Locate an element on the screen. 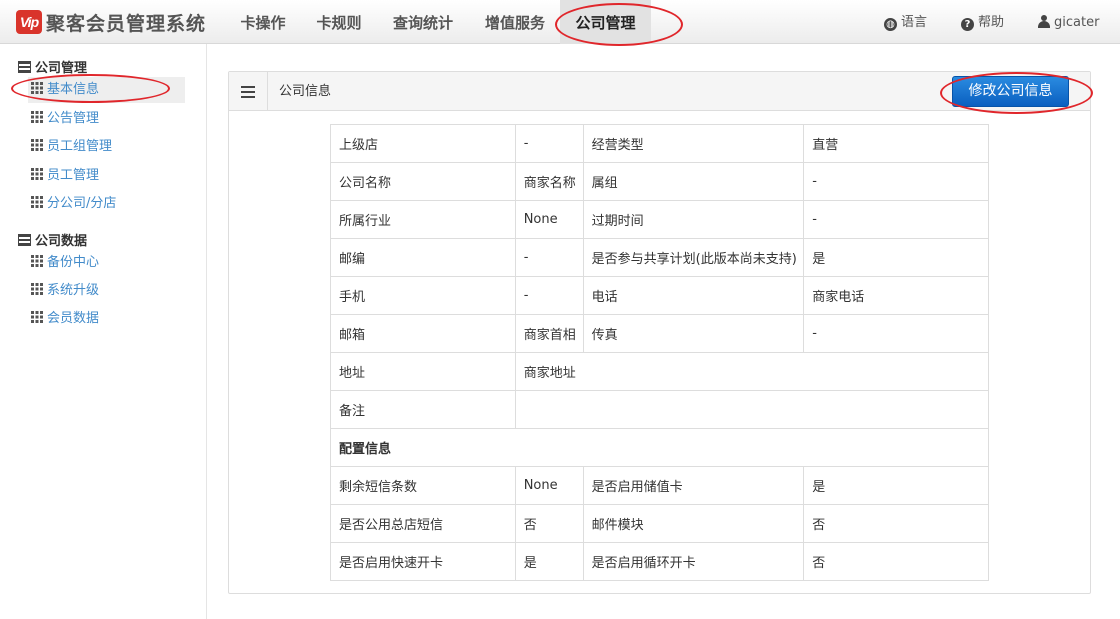  table-row: 公司名称 商家名称 属组 - is located at coordinates (659, 181).